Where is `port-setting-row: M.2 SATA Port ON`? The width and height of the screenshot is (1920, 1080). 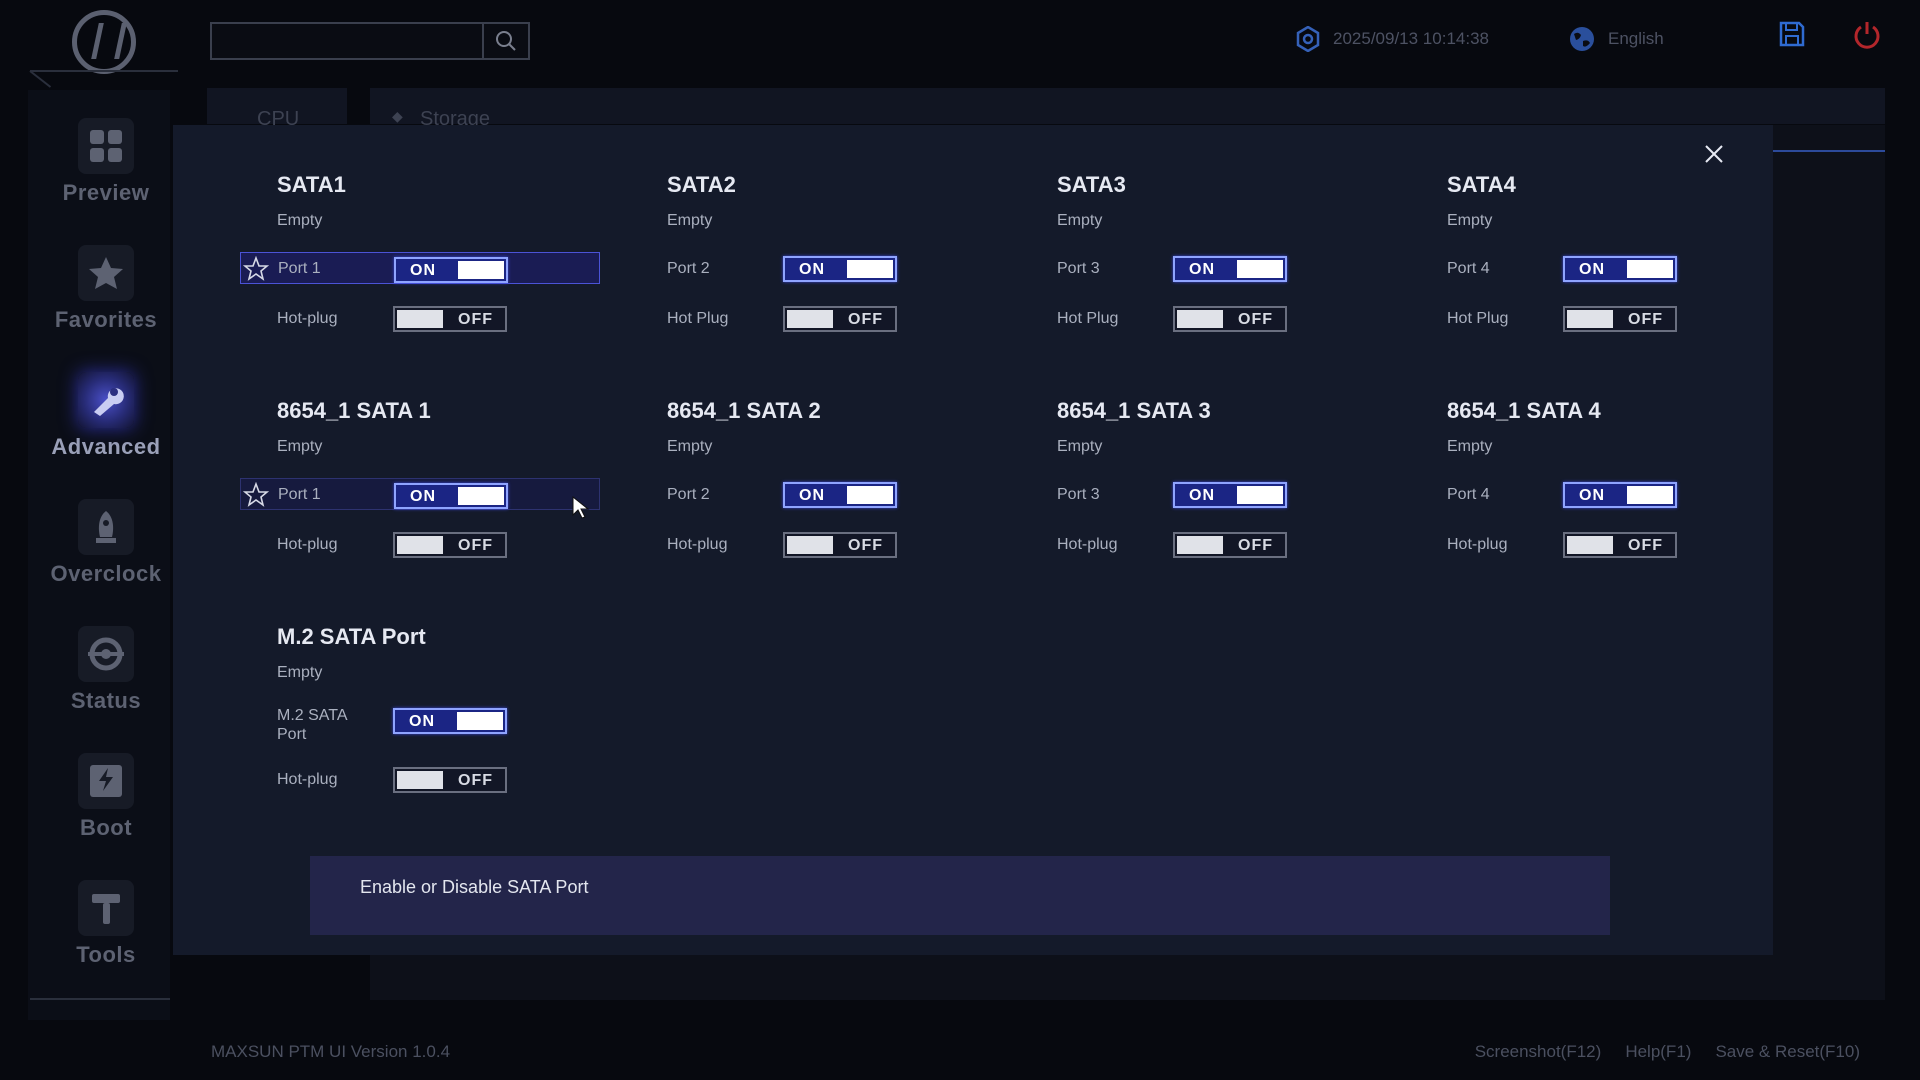
port-setting-row: M.2 SATA Port ON is located at coordinates (420, 725).